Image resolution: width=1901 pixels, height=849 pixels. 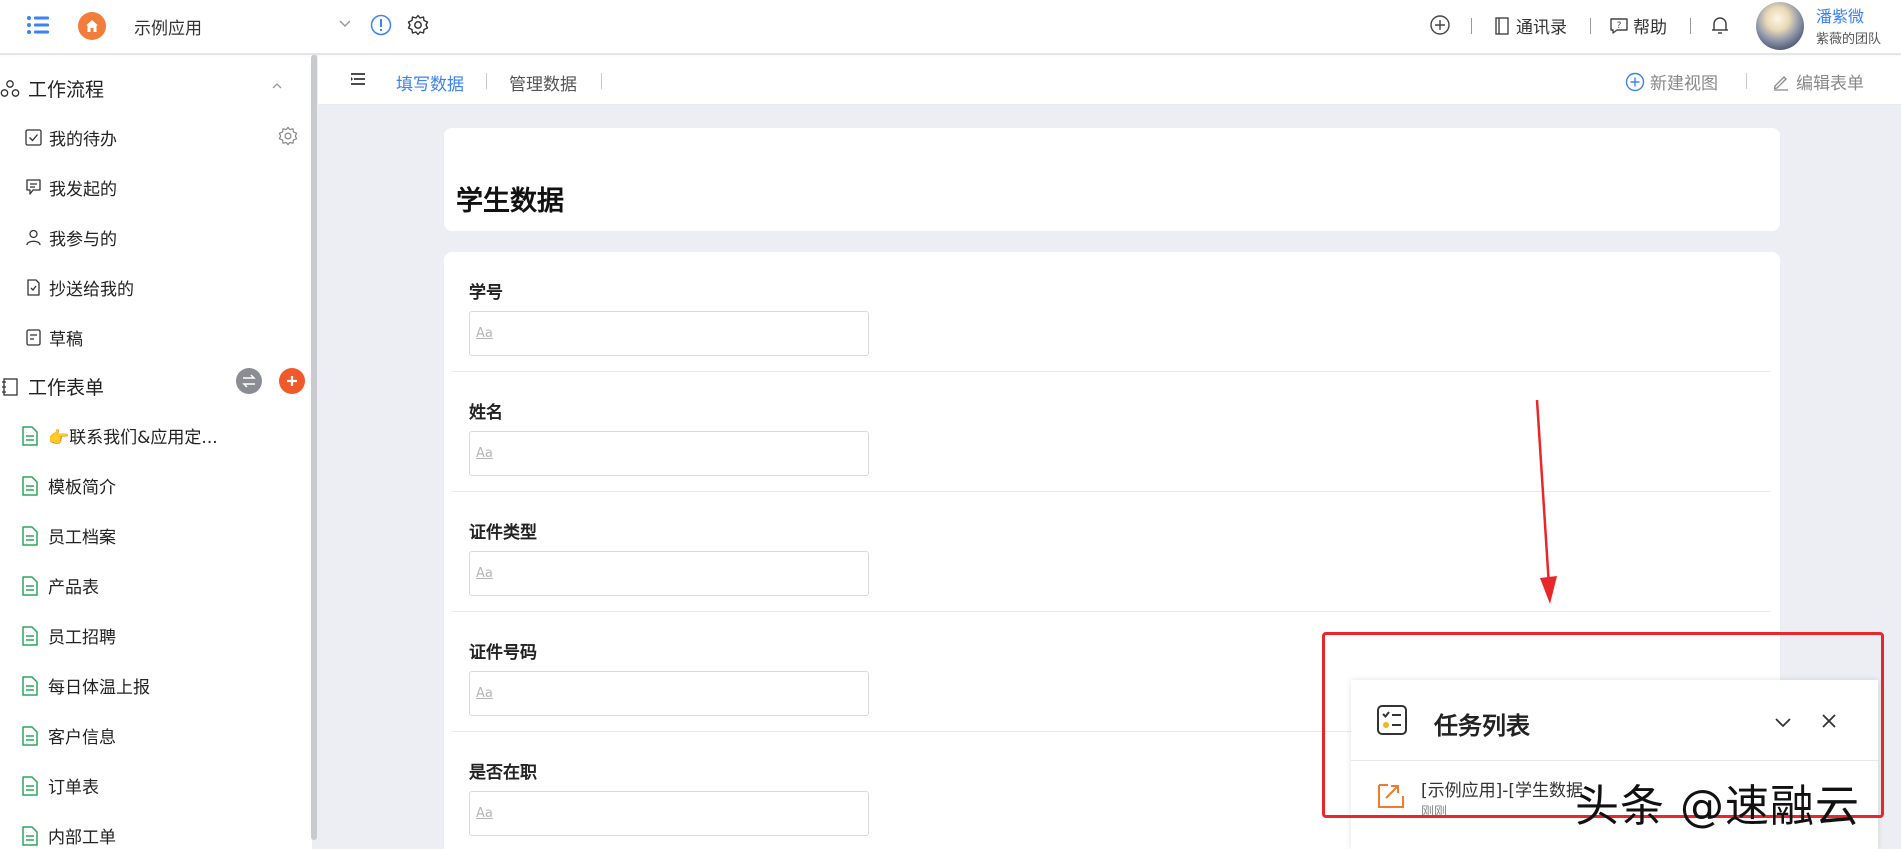 What do you see at coordinates (1849, 39) in the screenshot?
I see `user-team: 紫薇的团队` at bounding box center [1849, 39].